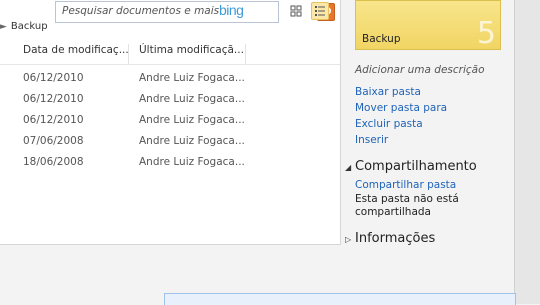 The image size is (540, 305). What do you see at coordinates (388, 92) in the screenshot?
I see `download-folder-link: Baixar pasta` at bounding box center [388, 92].